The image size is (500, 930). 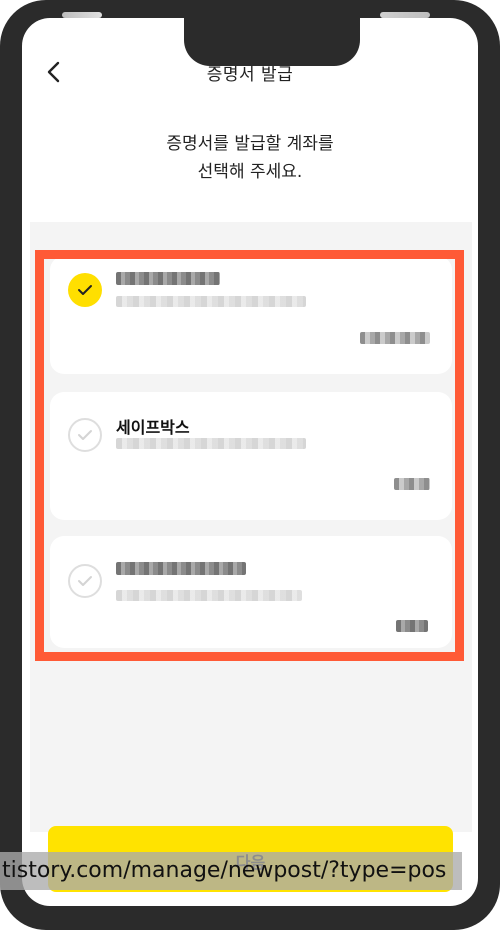 I want to click on instruction-text: 증명서를 발급할 계좌를 선택해 주세요., so click(x=250, y=158).